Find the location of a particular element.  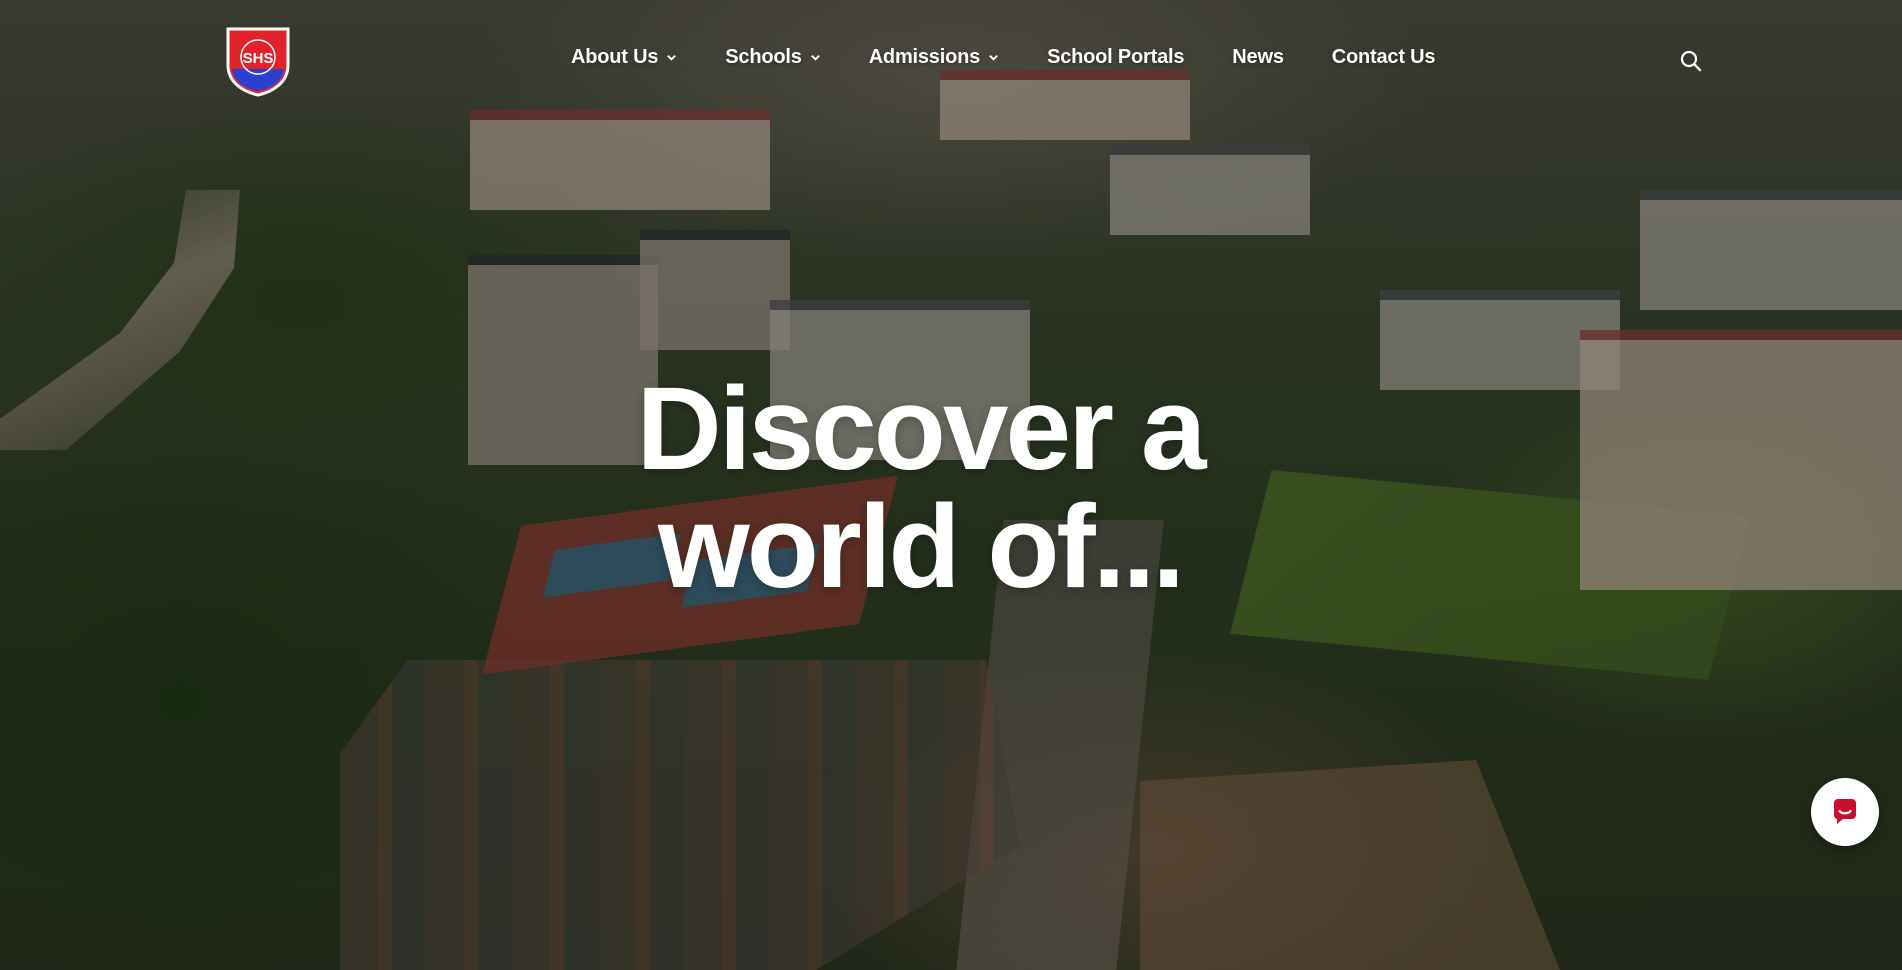

nav-schools-label: Schools is located at coordinates (763, 57).